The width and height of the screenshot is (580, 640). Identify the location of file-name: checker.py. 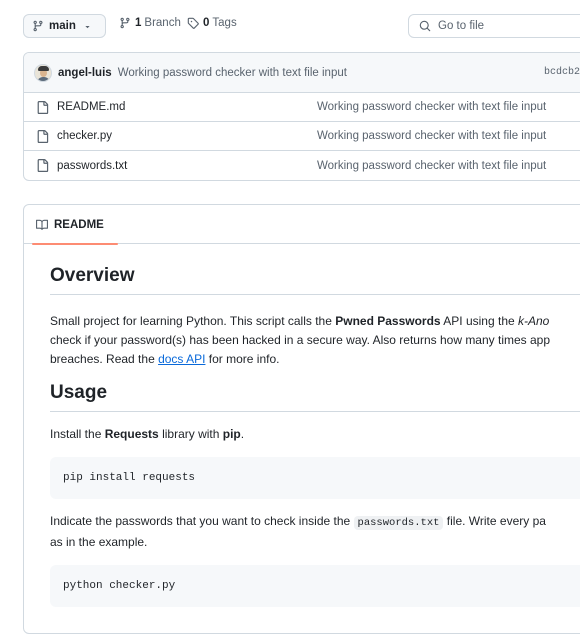
(84, 136).